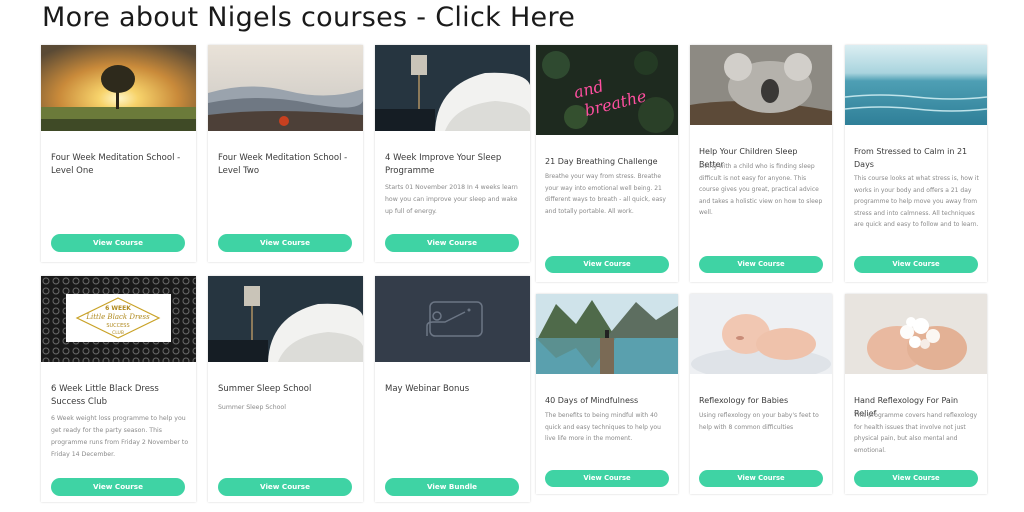 This screenshot has height=512, width=1024. I want to click on course-thumbnail-lace-badge: 6 WEEK Little Black Dress SUCCESS CLUB, so click(118, 319).